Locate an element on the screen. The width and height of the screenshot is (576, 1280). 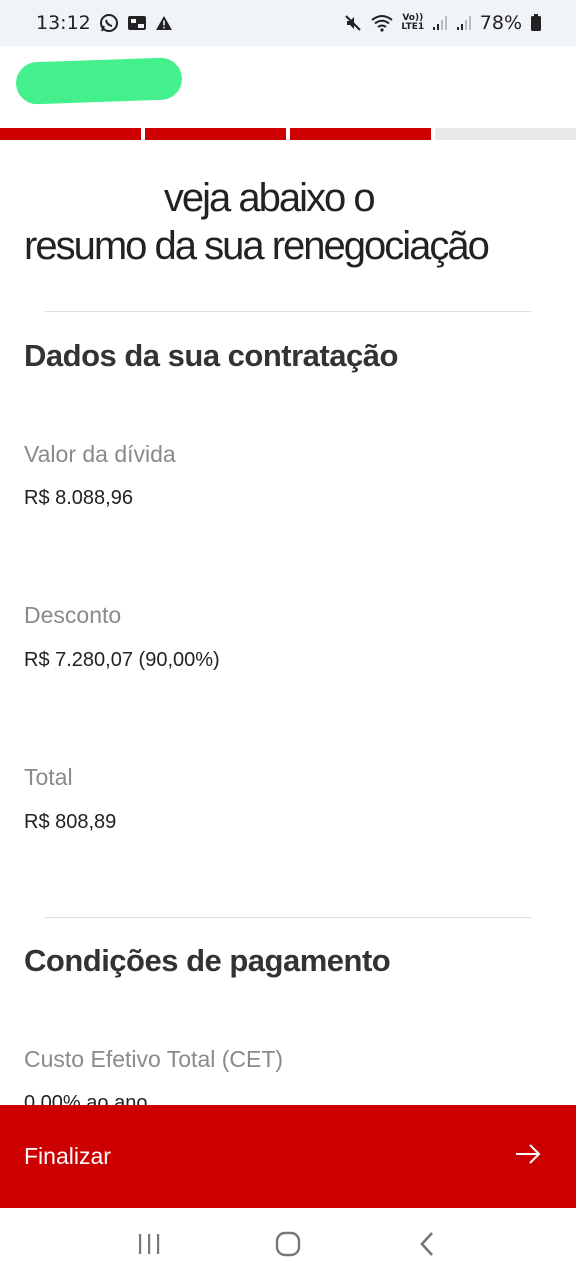
recent-apps-button is located at coordinates (149, 1244).